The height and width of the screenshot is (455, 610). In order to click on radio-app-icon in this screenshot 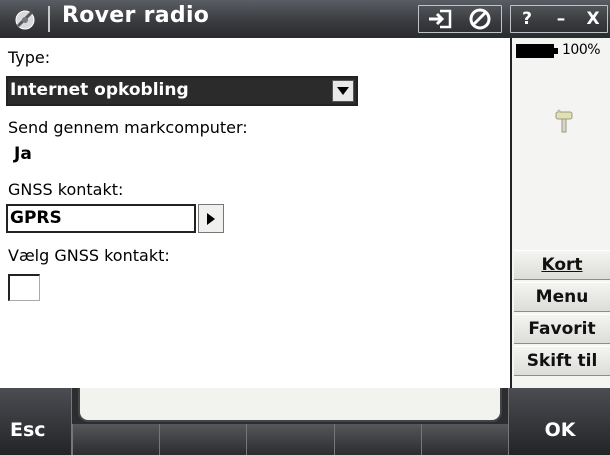, I will do `click(25, 20)`.